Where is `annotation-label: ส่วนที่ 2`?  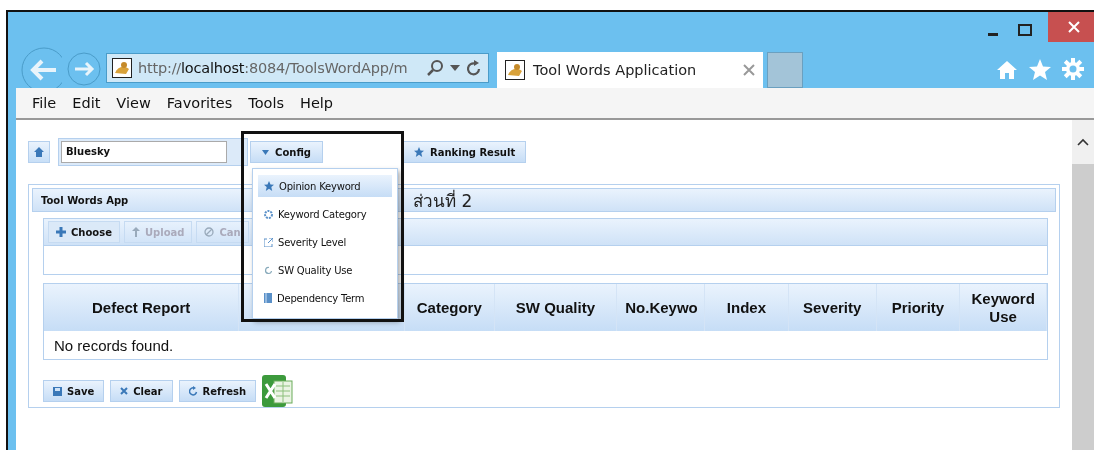
annotation-label: ส่วนที่ 2 is located at coordinates (443, 200).